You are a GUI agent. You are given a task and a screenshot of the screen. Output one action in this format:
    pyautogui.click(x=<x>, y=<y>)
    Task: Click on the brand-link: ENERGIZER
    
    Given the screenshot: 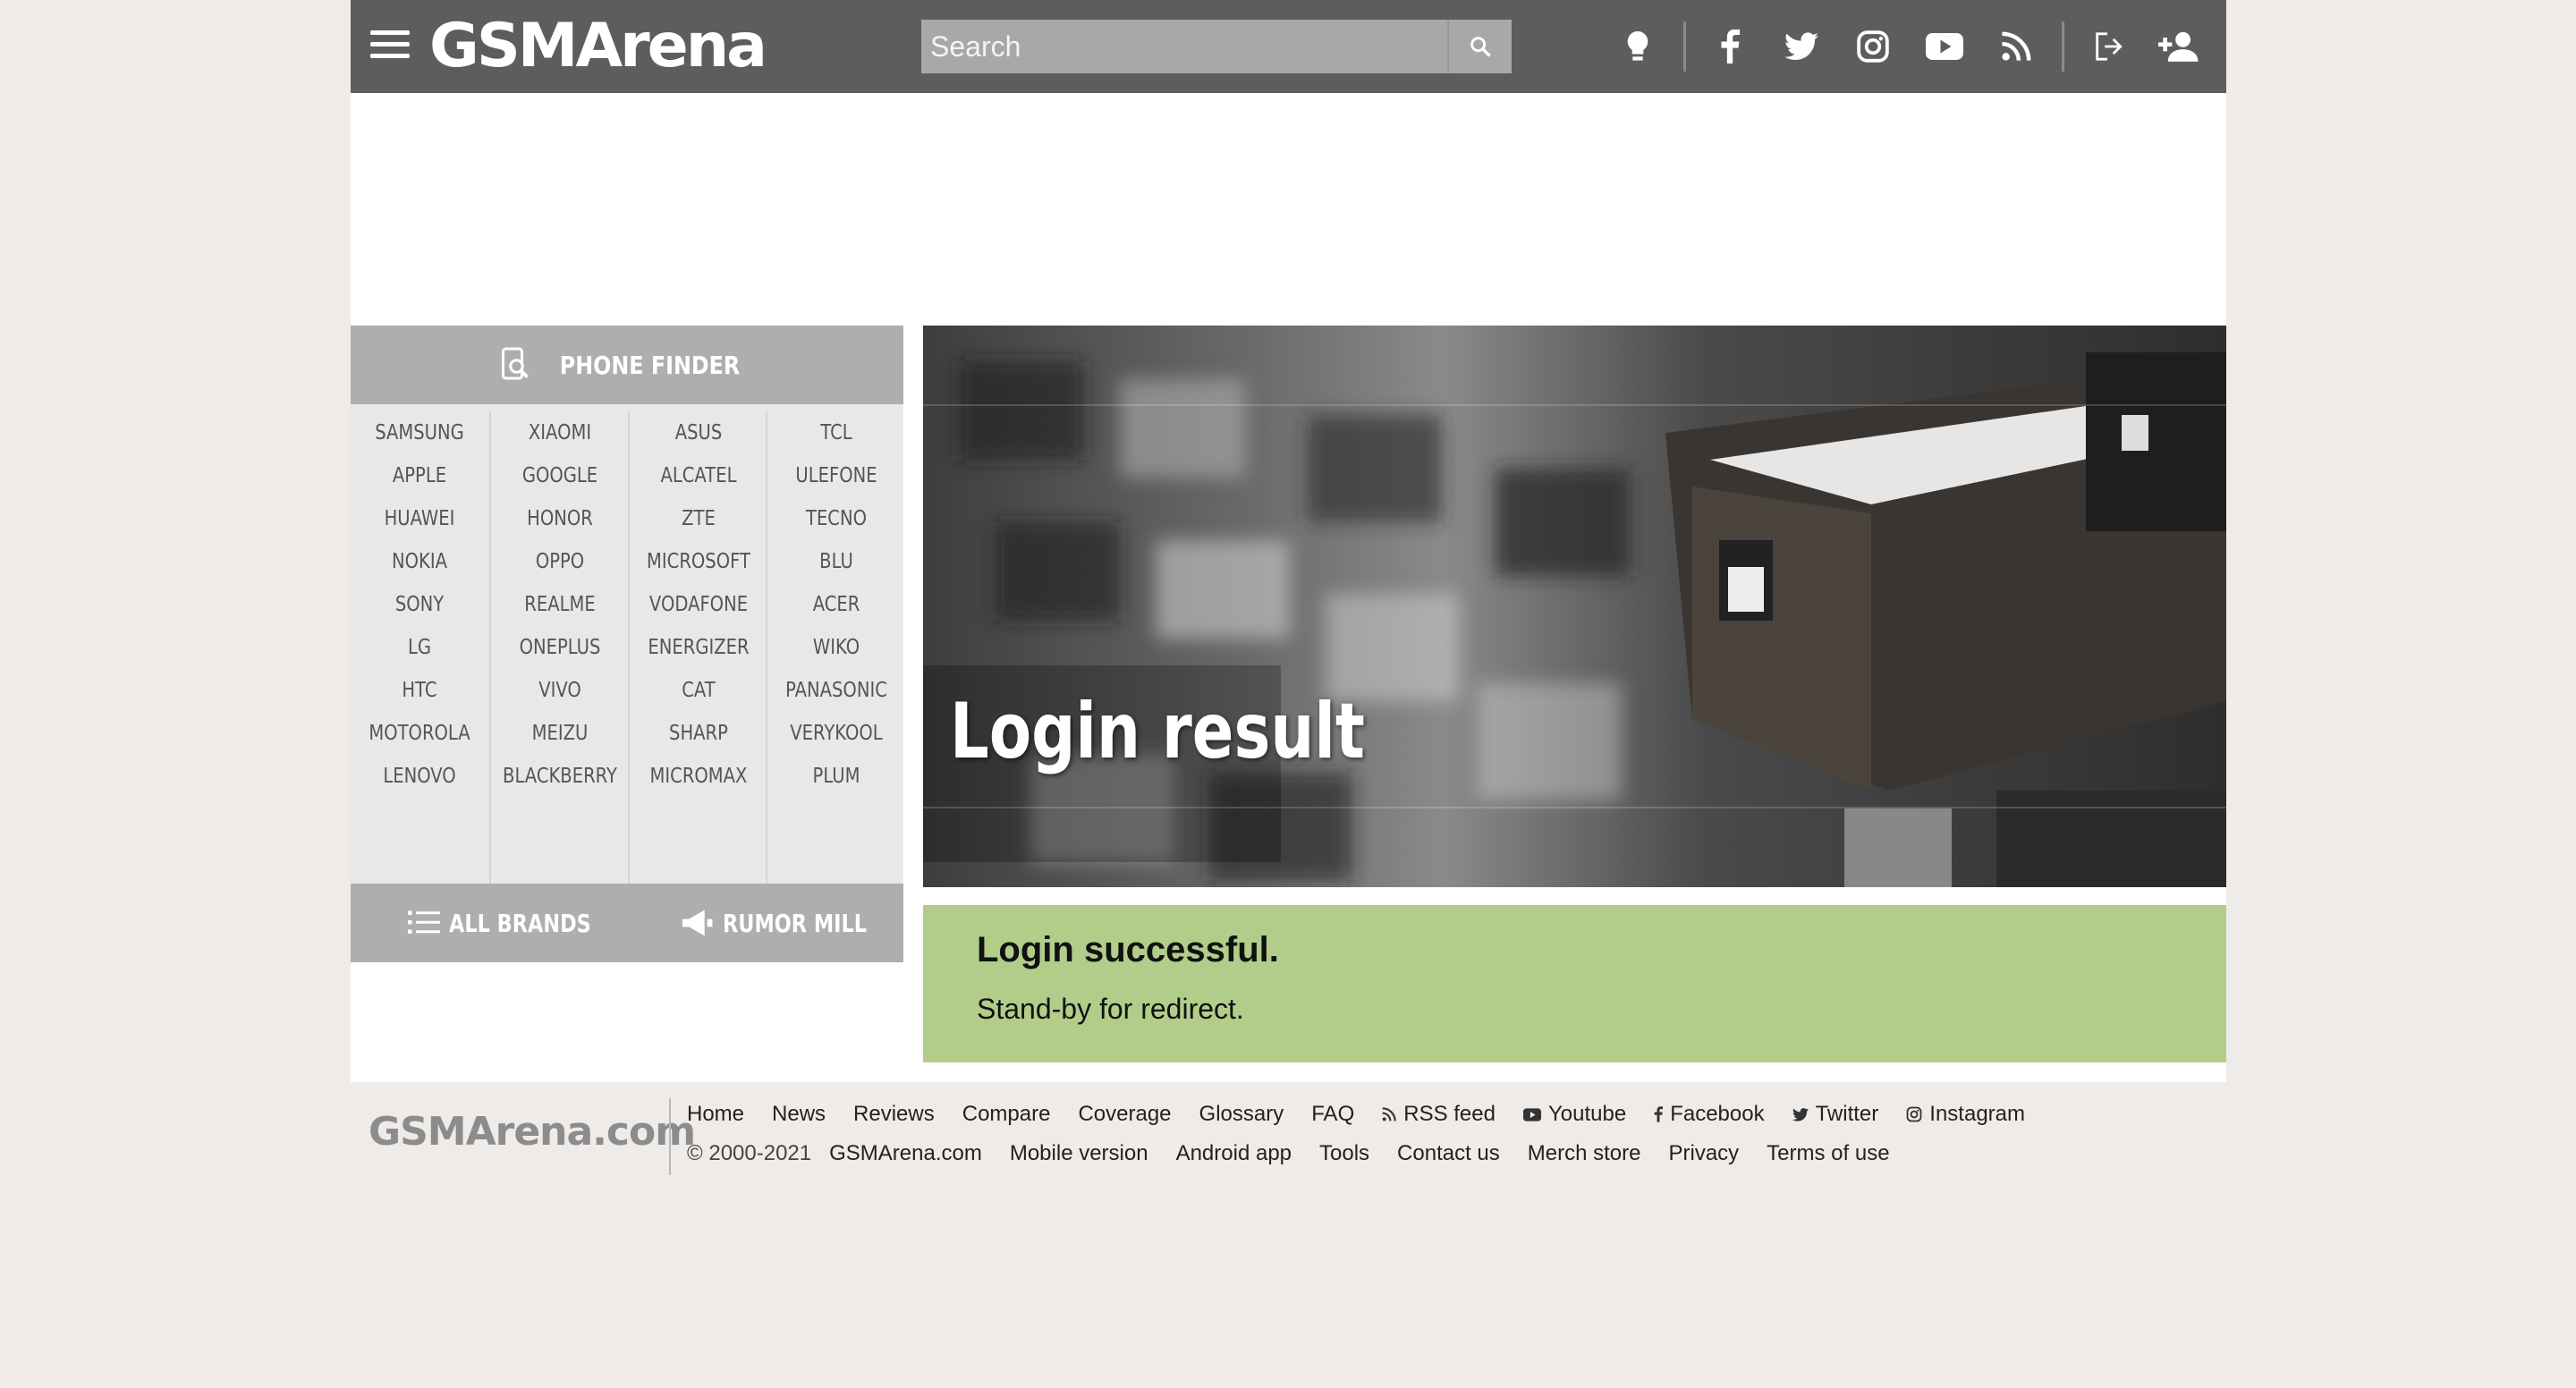 What is the action you would take?
    pyautogui.click(x=699, y=648)
    